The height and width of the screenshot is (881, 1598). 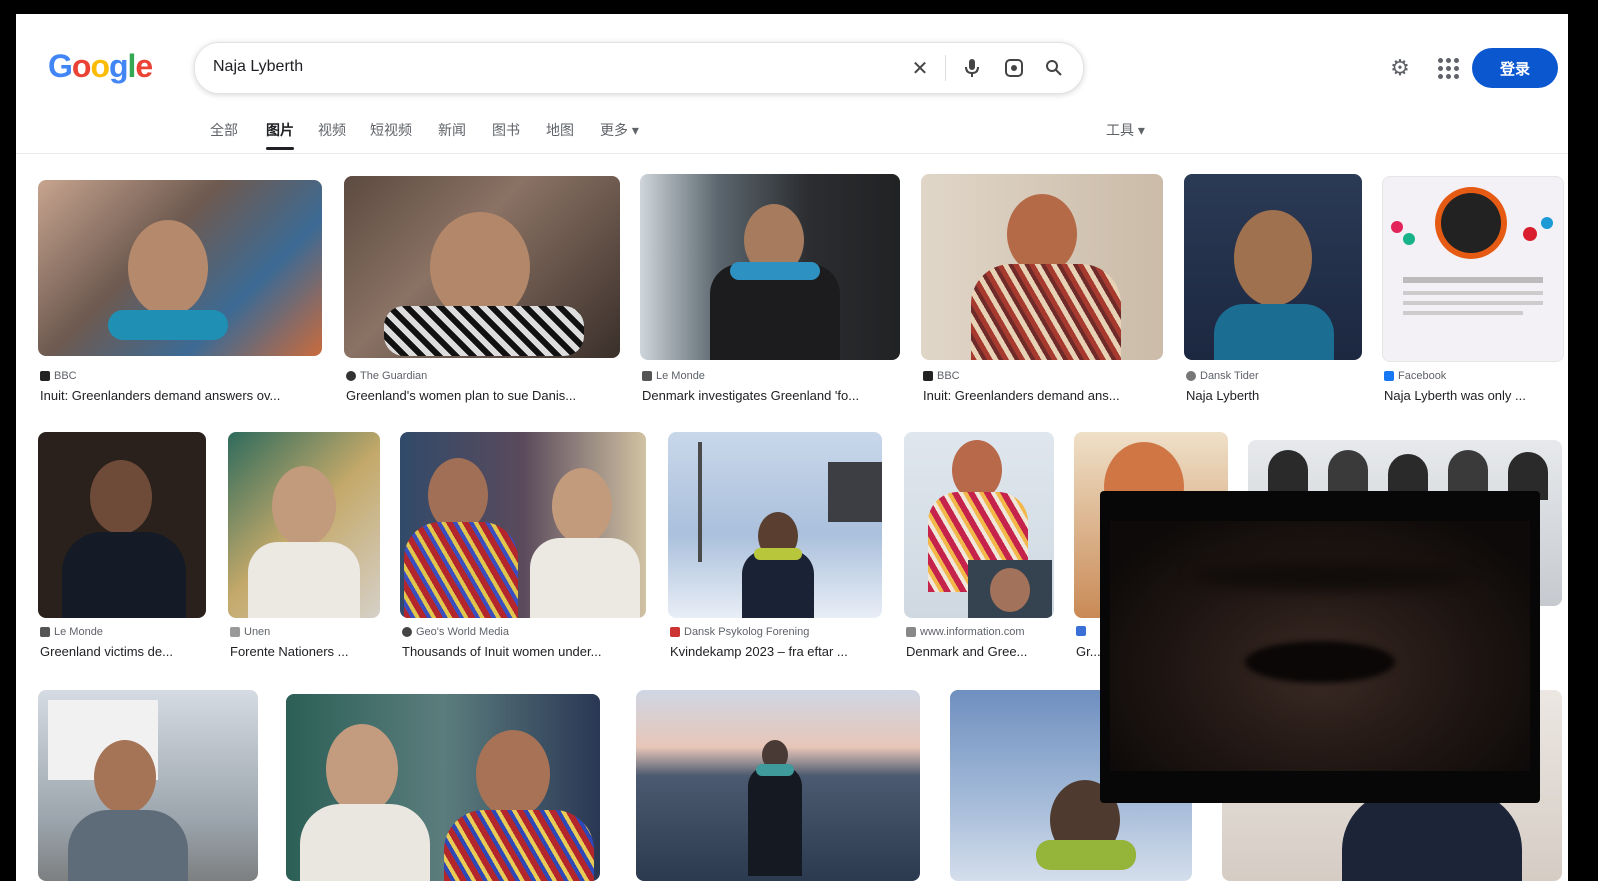 I want to click on video-overlay, so click(x=1320, y=647).